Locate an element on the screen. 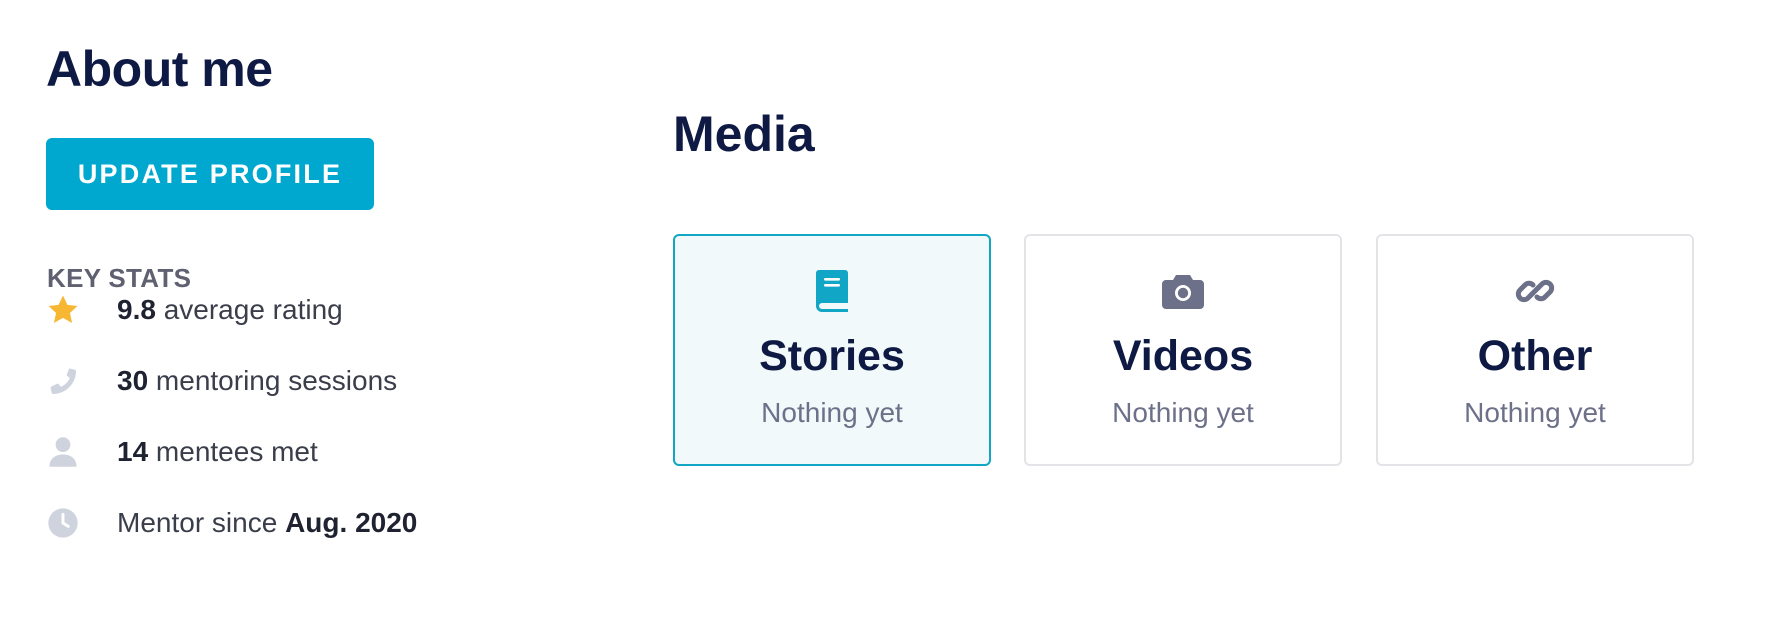 The width and height of the screenshot is (1768, 630). stat-mentees-met: 14 mentees met is located at coordinates (276, 452).